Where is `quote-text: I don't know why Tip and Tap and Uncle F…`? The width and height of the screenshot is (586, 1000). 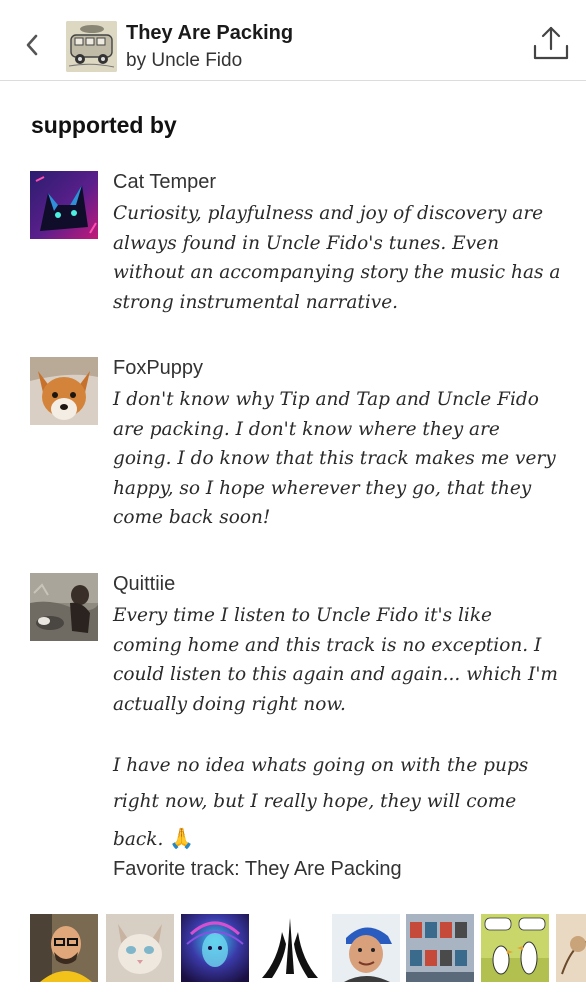 quote-text: I don't know why Tip and Tap and Uncle F… is located at coordinates (334, 458).